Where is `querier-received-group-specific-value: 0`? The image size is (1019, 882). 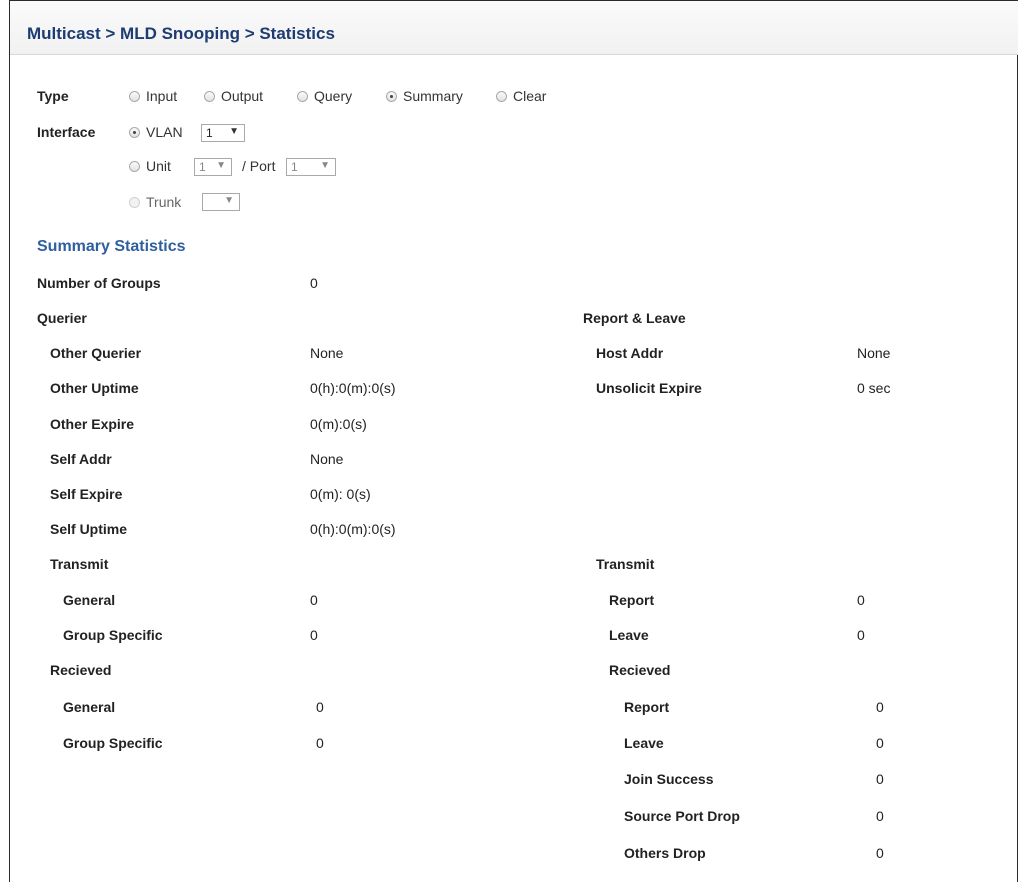 querier-received-group-specific-value: 0 is located at coordinates (320, 743).